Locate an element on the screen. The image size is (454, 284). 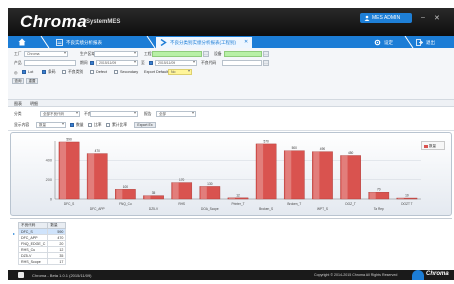
chevron-right-icon is located at coordinates (163, 42).